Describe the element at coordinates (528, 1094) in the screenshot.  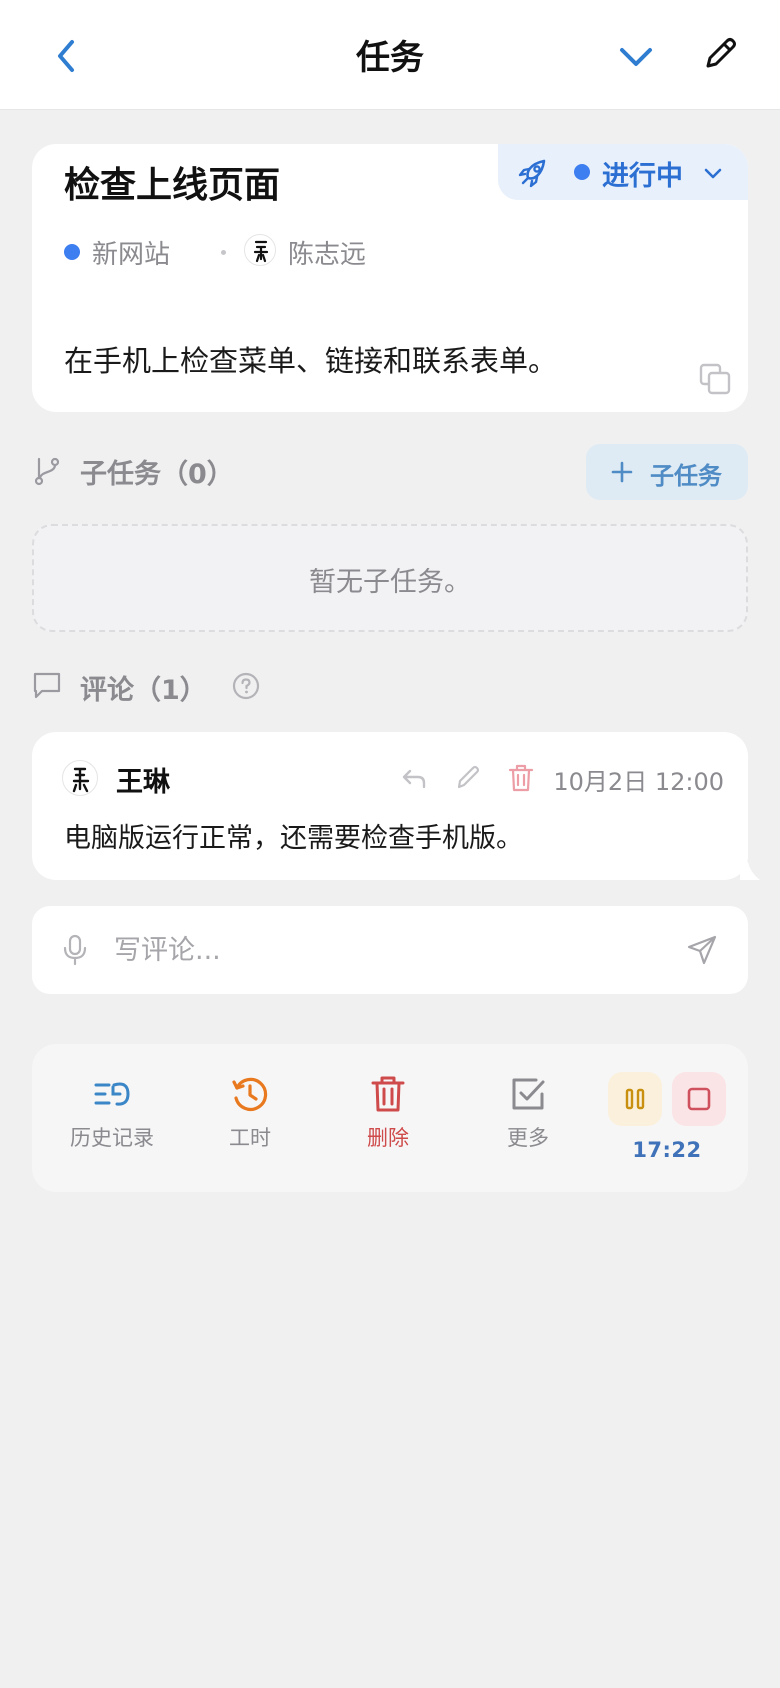
I see `checkbox-icon` at that location.